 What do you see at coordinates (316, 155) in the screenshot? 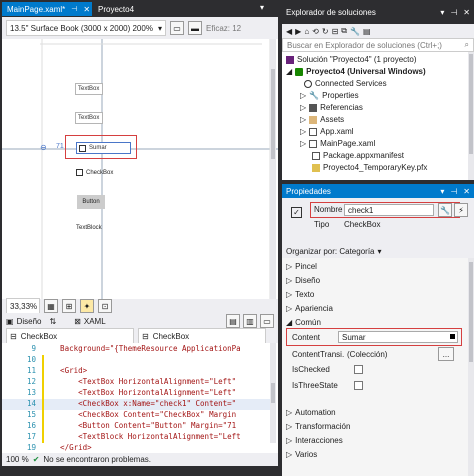
I see `manifest-file-icon` at bounding box center [316, 155].